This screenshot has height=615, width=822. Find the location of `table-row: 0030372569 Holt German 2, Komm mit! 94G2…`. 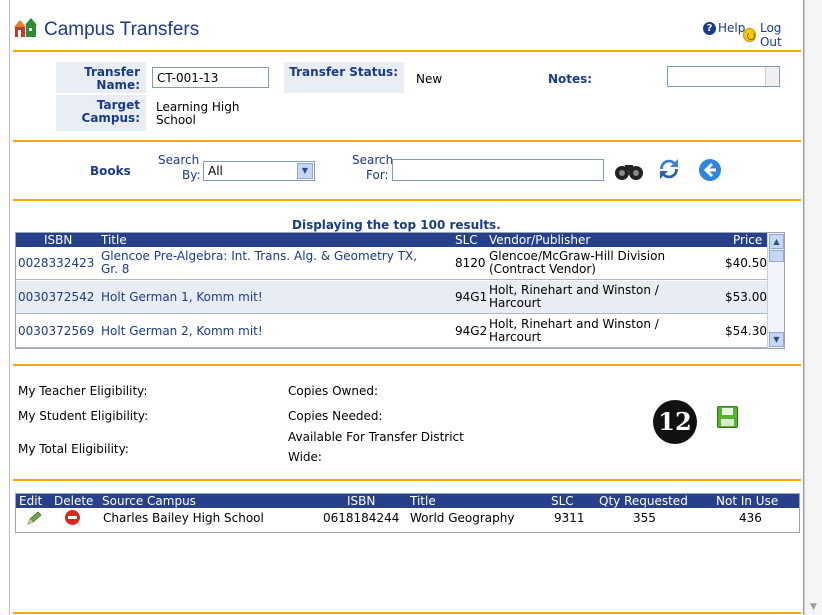

table-row: 0030372569 Holt German 2, Komm mit! 94G2… is located at coordinates (392, 331).